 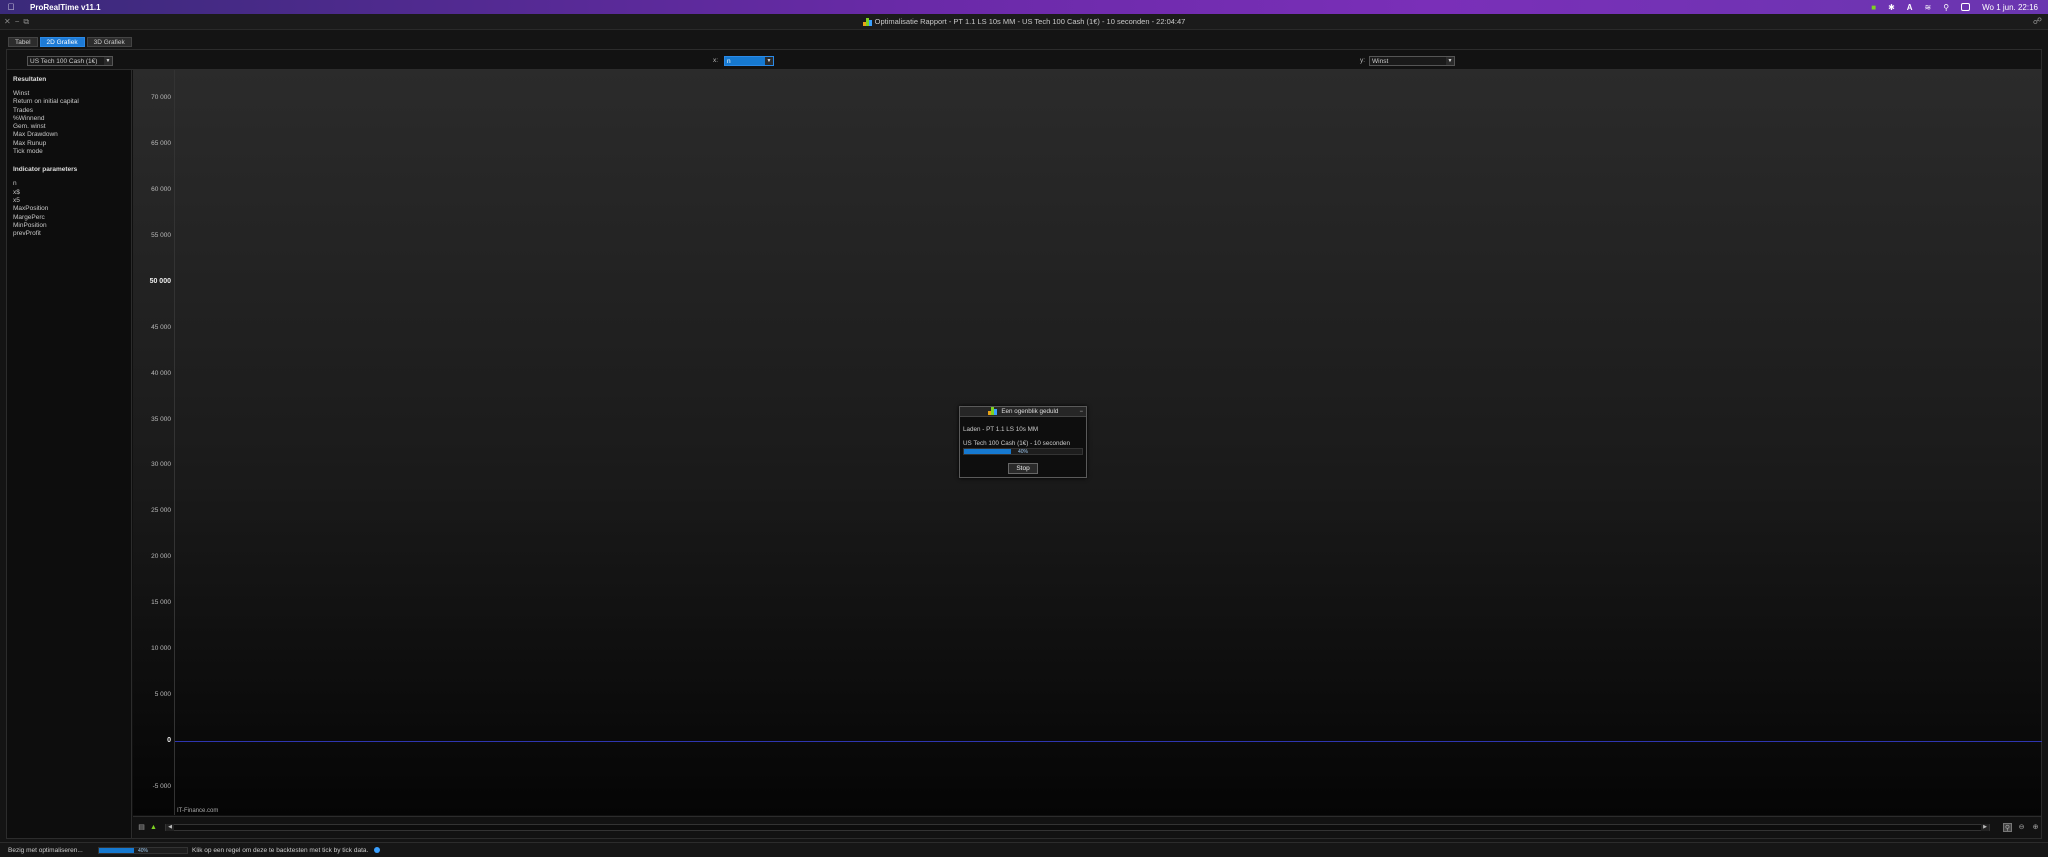 I want to click on clock-text: Wo 1 jun. 22:16, so click(x=2010, y=7).